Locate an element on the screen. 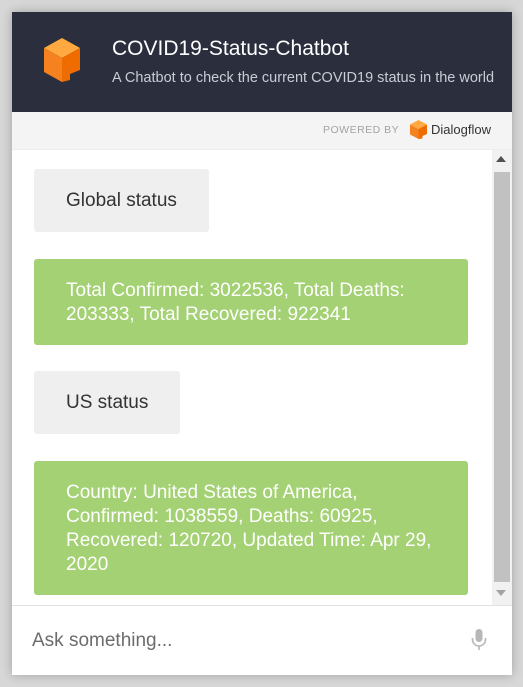 The width and height of the screenshot is (523, 687). scroll-down-arrow-icon is located at coordinates (501, 593).